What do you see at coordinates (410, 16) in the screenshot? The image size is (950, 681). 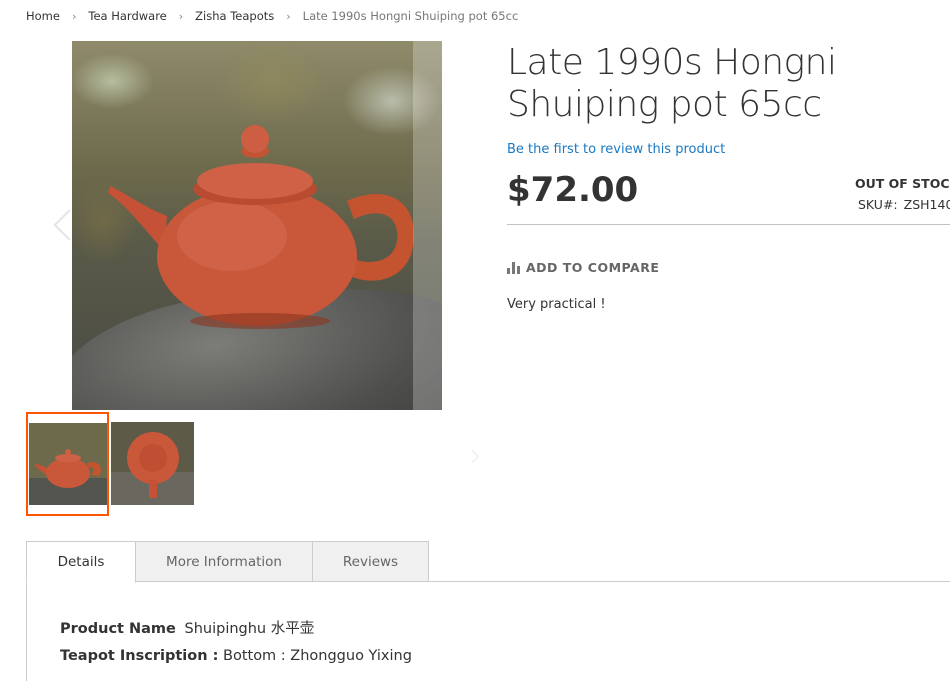 I see `breadcrumb-current: Late 1990s Hongni Shuiping pot 65cc` at bounding box center [410, 16].